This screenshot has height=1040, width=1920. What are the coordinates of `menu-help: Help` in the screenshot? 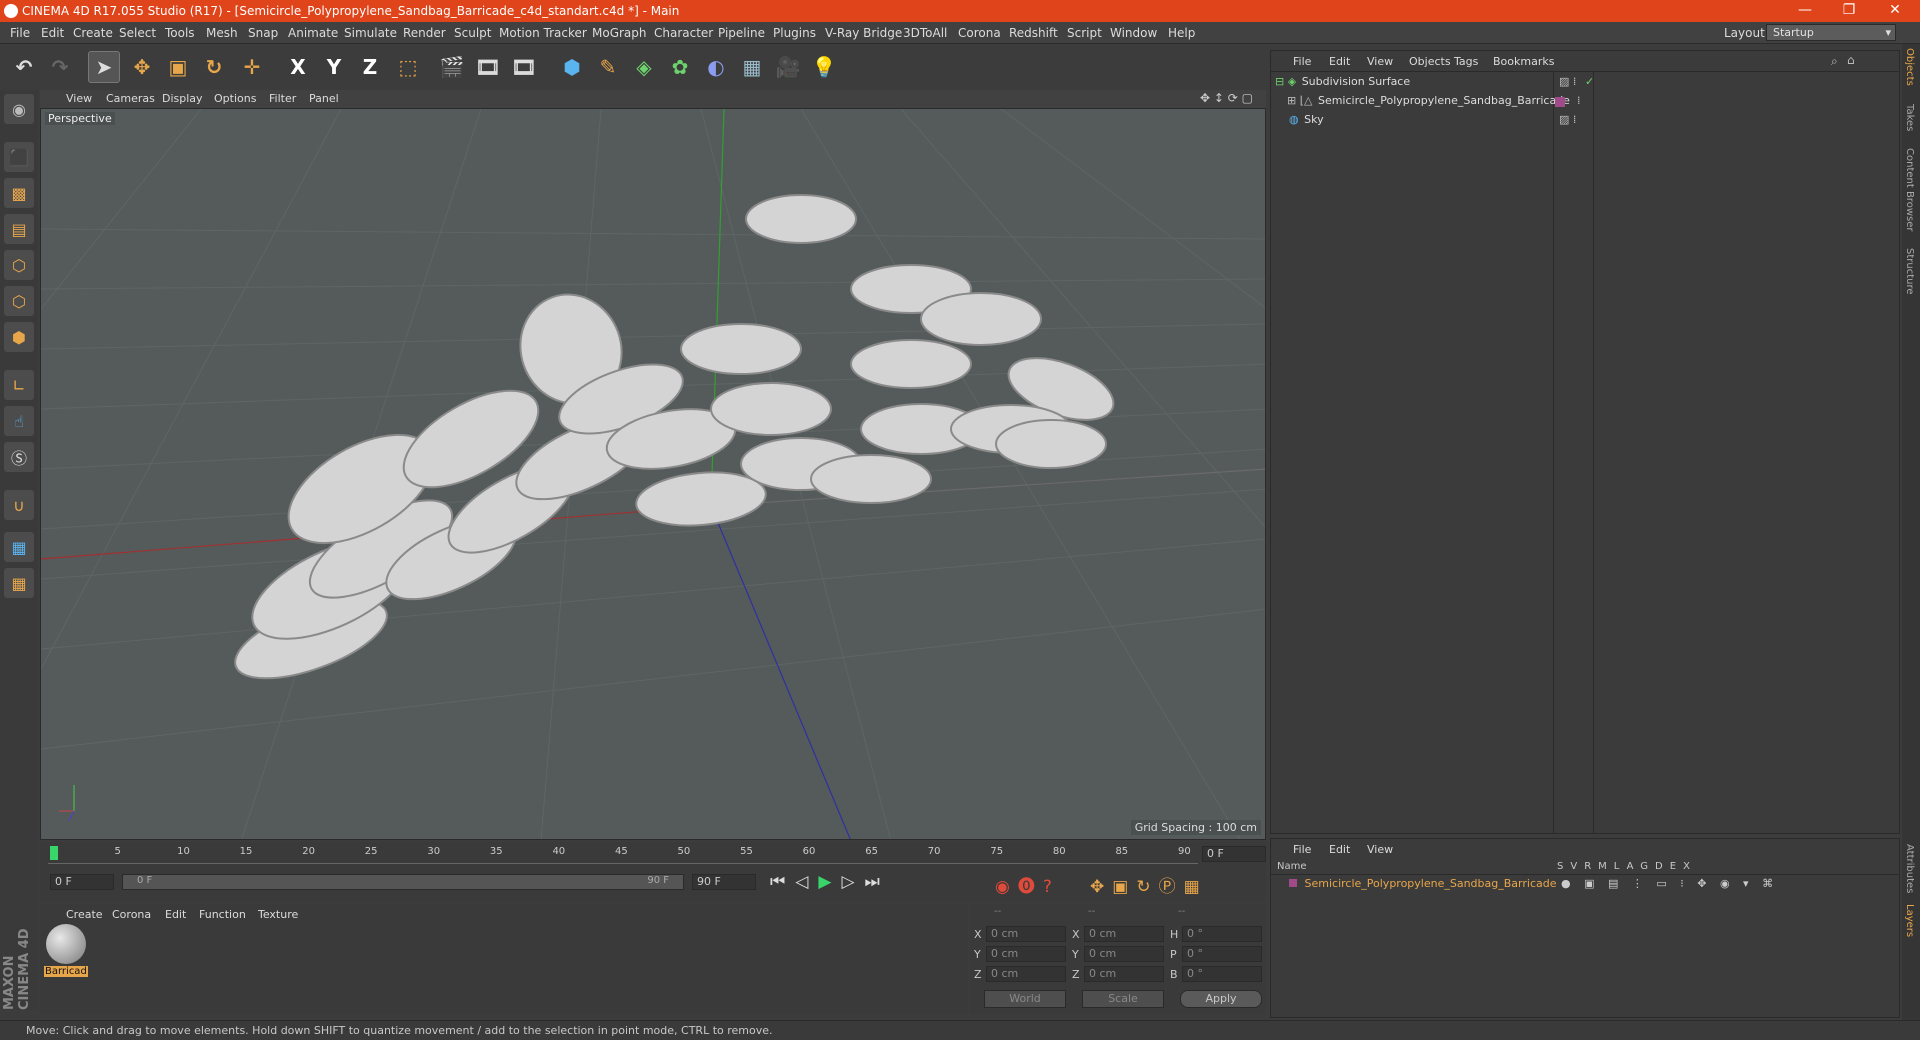 It's located at (1181, 33).